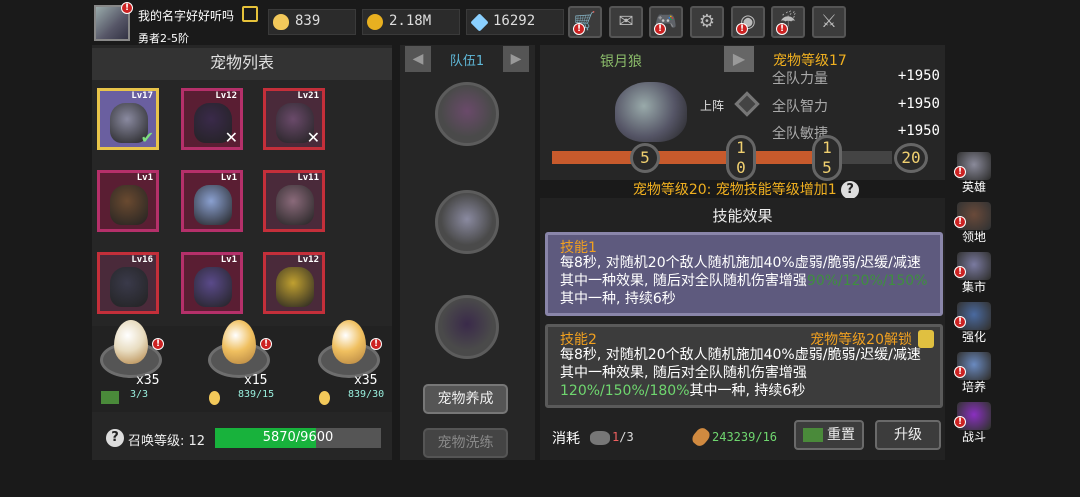 The width and height of the screenshot is (1080, 497). What do you see at coordinates (973, 387) in the screenshot?
I see `side-nav-label: 培养` at bounding box center [973, 387].